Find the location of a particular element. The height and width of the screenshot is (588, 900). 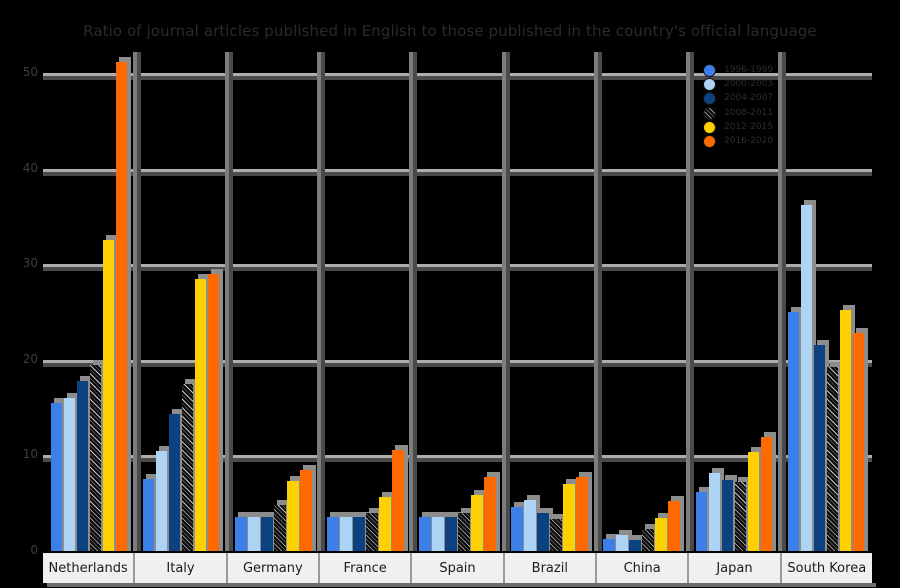

bar-brazil-2016-2020 is located at coordinates (584, 511).